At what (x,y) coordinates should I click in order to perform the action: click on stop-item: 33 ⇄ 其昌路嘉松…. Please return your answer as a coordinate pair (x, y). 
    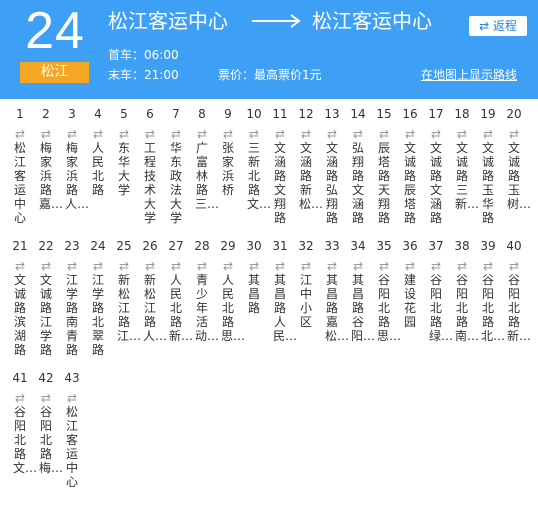
    Looking at the image, I should click on (334, 287).